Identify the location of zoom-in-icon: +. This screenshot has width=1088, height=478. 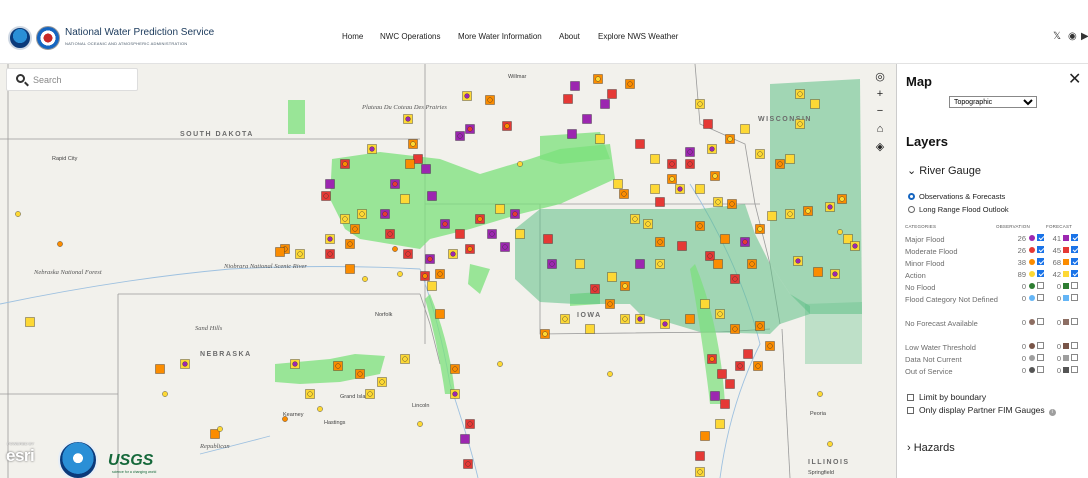
(880, 94).